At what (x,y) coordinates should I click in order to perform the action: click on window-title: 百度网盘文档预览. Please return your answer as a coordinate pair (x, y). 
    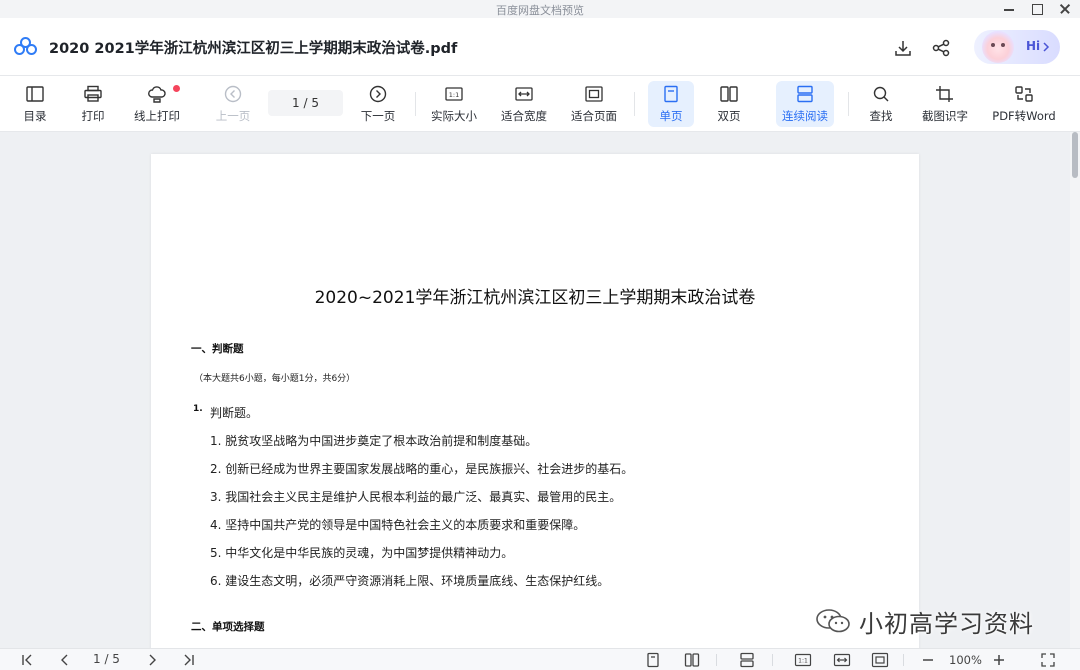
    Looking at the image, I should click on (540, 10).